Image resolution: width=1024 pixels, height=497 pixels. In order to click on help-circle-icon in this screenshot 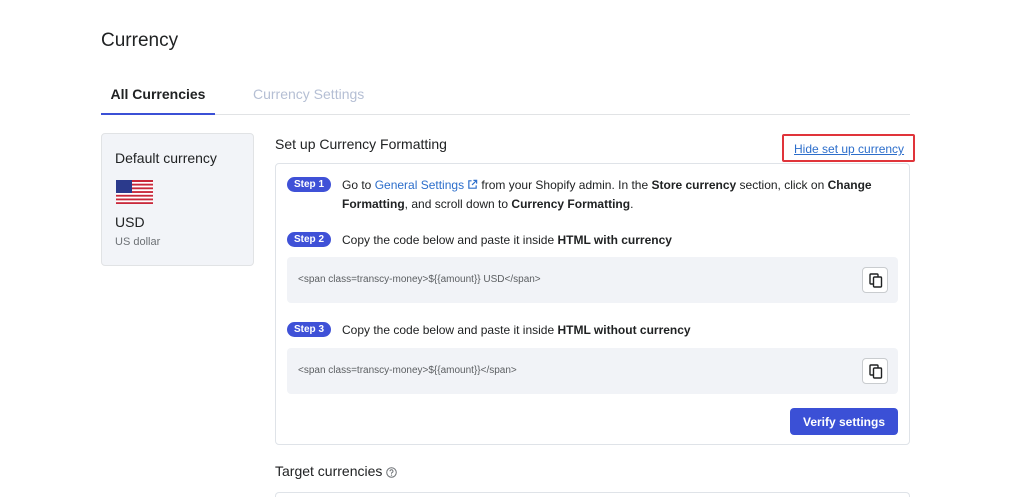, I will do `click(392, 472)`.